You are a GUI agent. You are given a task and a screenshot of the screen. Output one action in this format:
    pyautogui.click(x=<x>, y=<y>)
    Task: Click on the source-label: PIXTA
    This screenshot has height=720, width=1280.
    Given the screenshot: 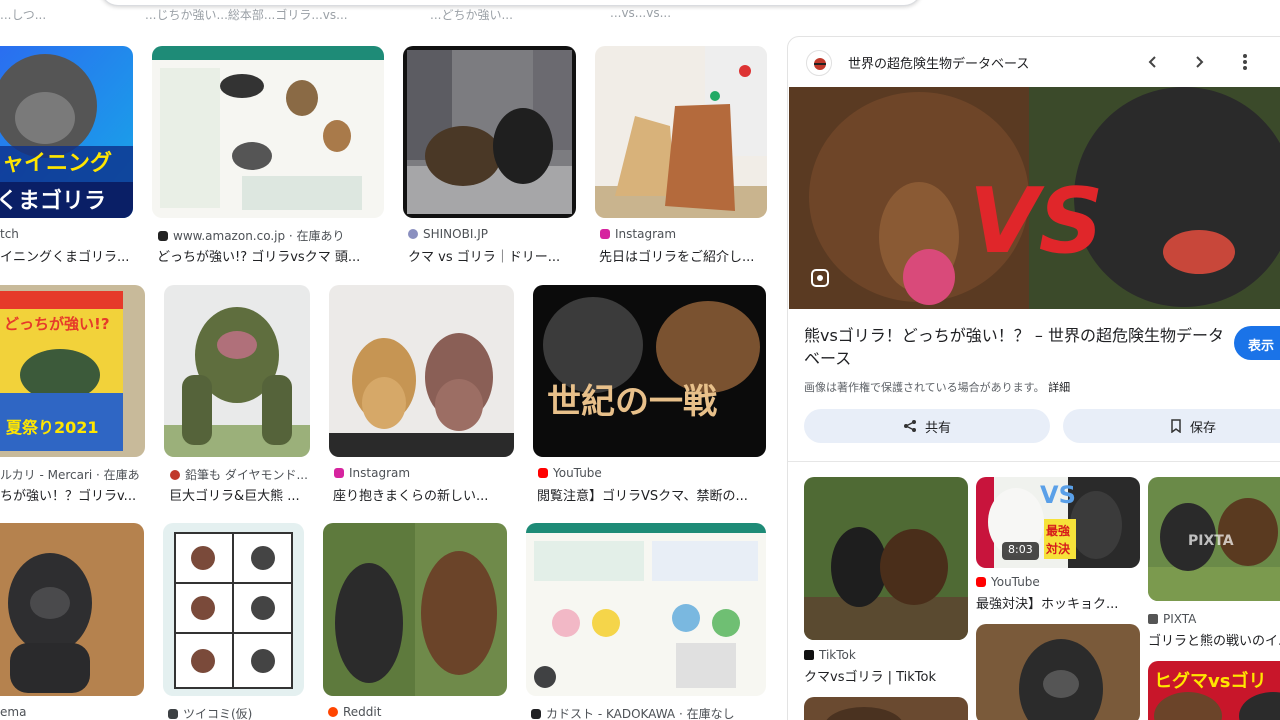 What is the action you would take?
    pyautogui.click(x=1180, y=619)
    